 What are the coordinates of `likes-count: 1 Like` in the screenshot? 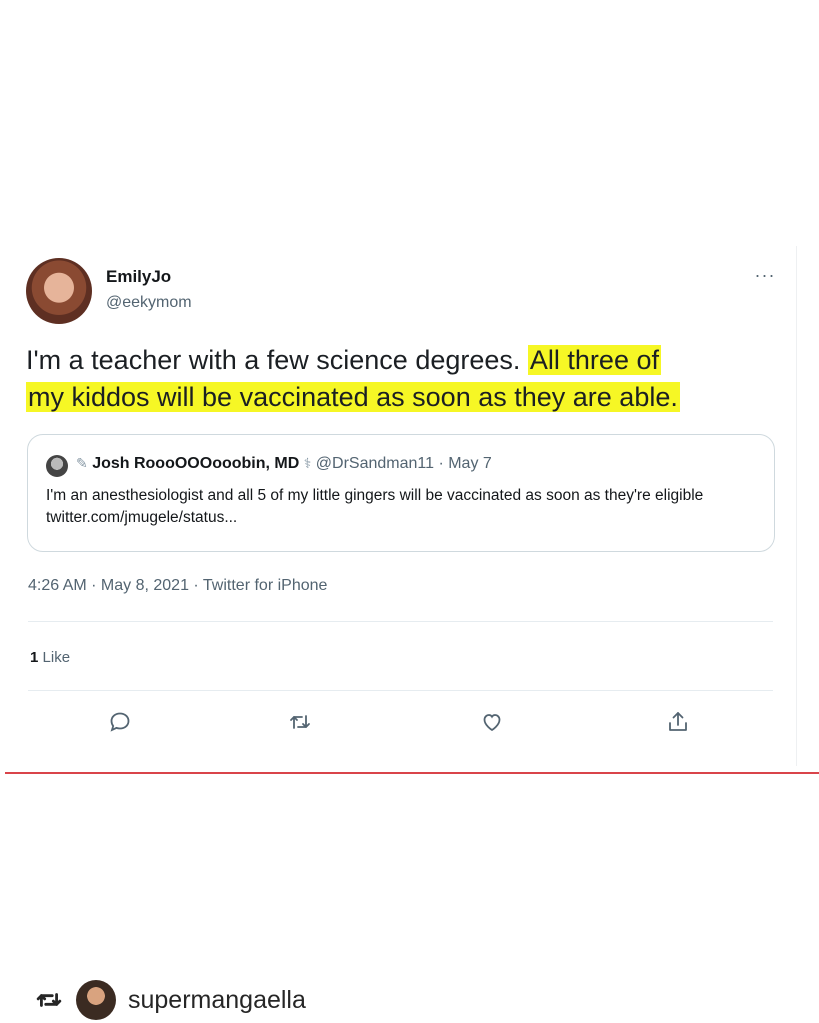 It's located at (50, 657).